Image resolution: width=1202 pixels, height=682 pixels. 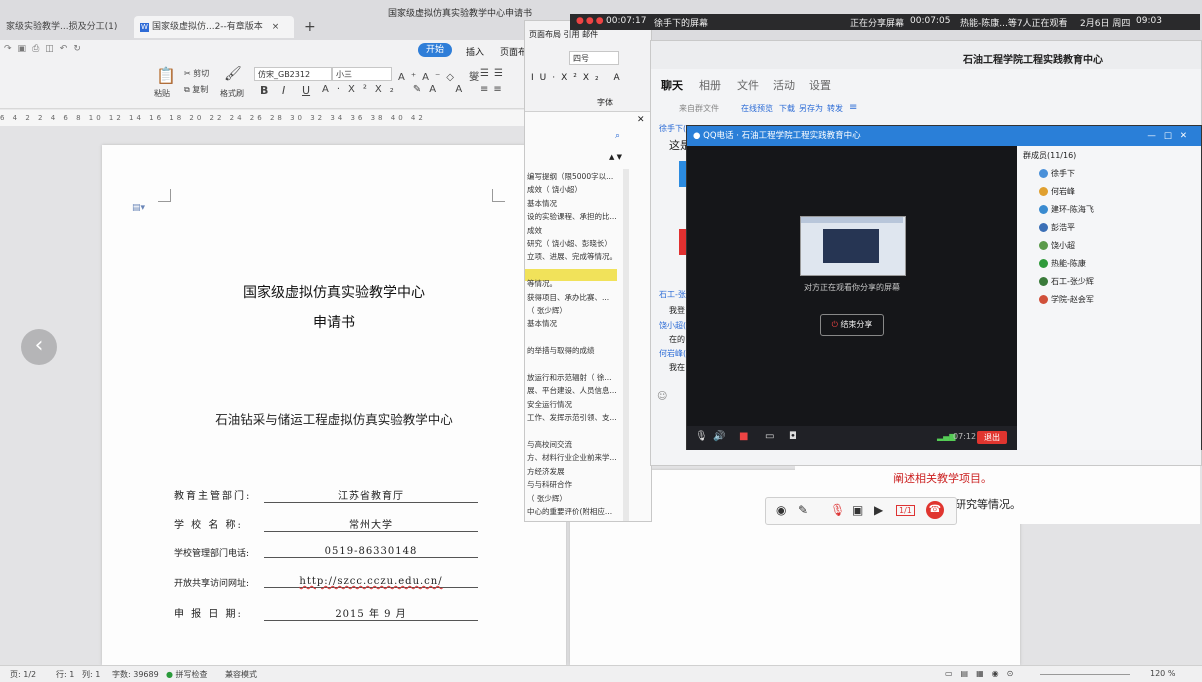 I want to click on outline-item: 研究（ 饶小超、彭晓长）, so click(x=574, y=243).